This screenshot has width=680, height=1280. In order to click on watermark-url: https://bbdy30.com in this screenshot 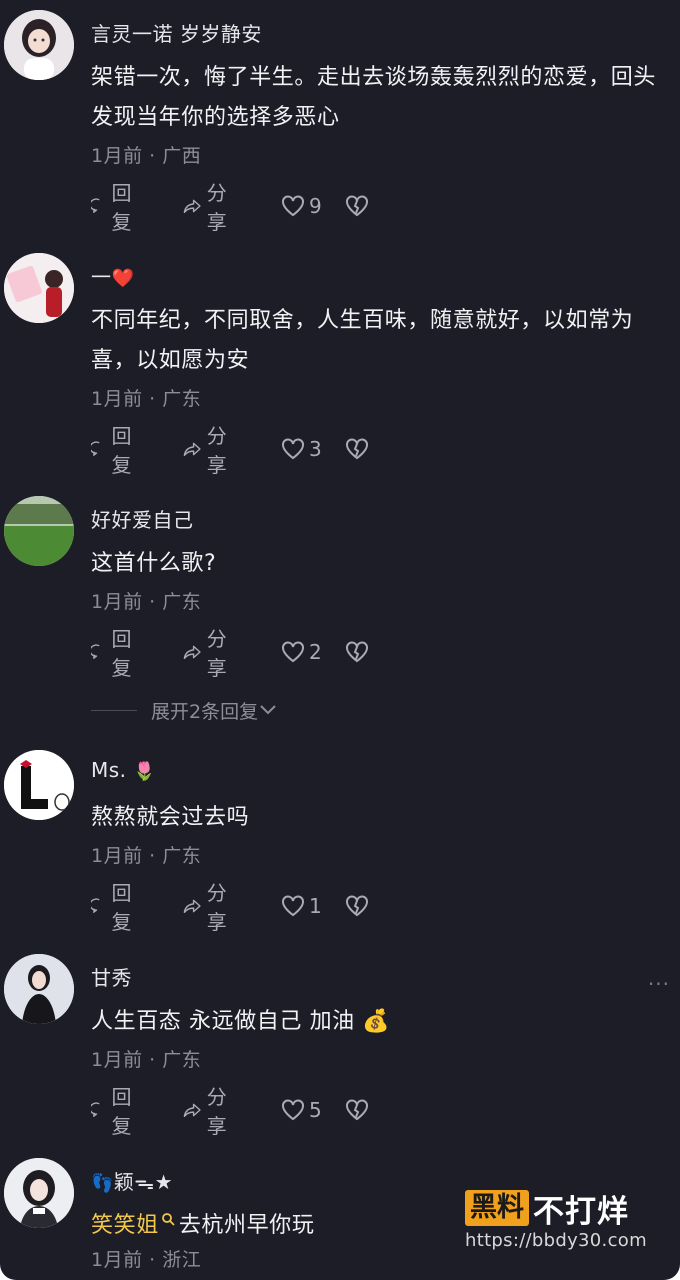, I will do `click(556, 1240)`.